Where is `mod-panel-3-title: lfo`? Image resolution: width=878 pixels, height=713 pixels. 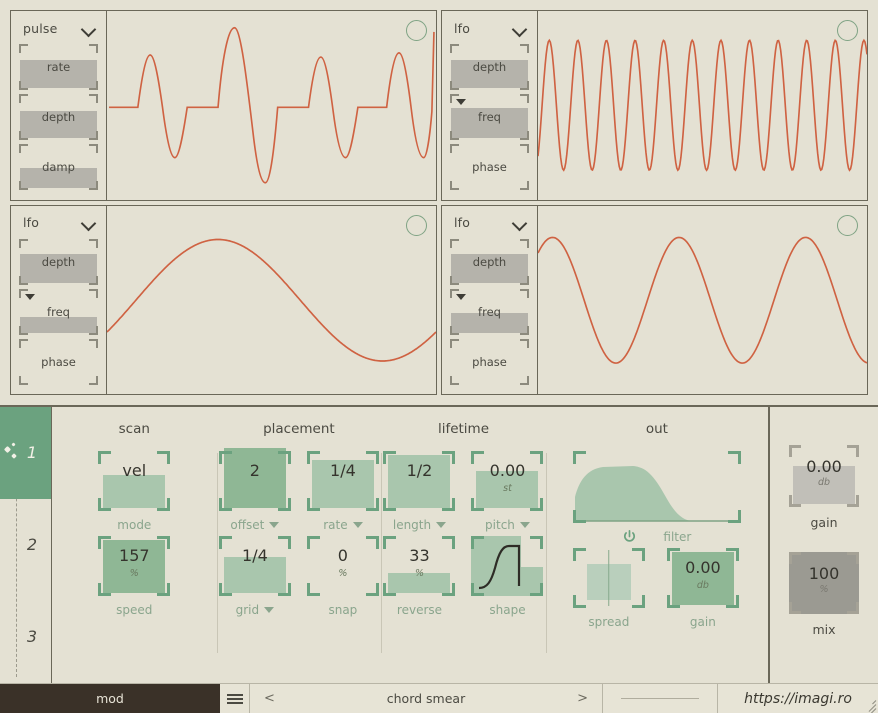
mod-panel-3-title: lfo is located at coordinates (31, 222).